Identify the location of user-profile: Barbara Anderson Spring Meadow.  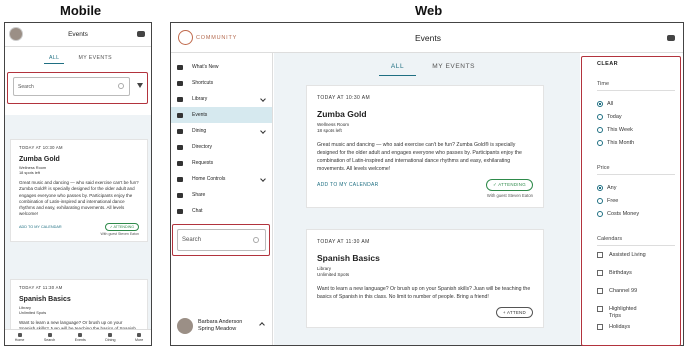
(222, 326).